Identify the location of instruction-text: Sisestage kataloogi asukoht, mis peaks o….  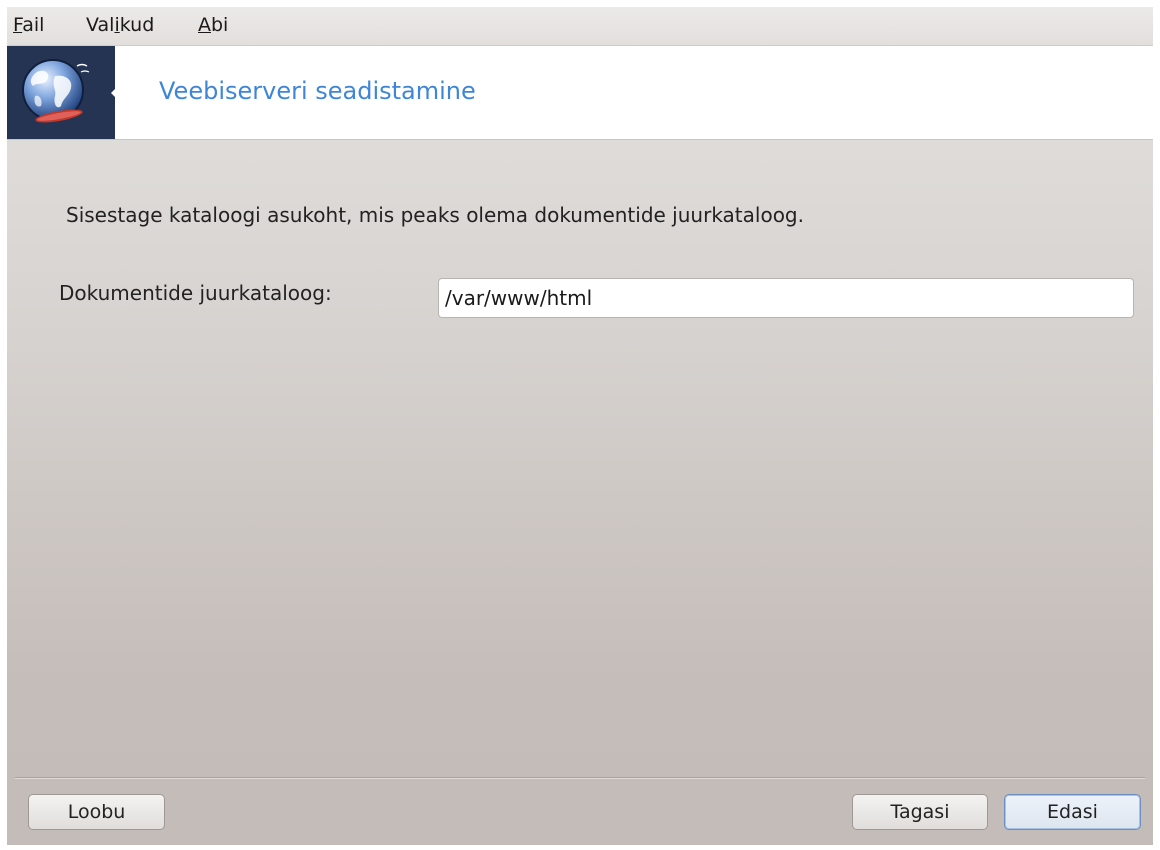
(435, 215).